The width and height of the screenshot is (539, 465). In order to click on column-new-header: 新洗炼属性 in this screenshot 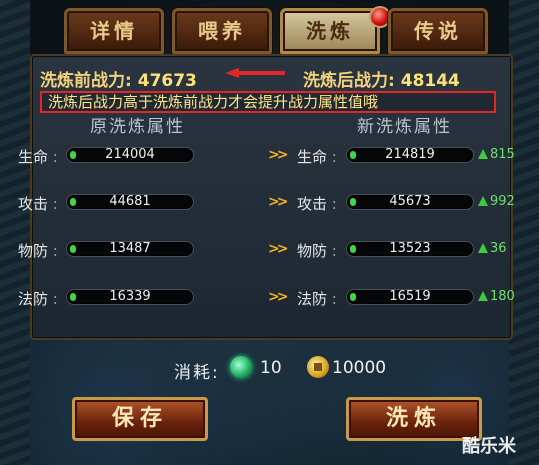, I will do `click(404, 127)`.